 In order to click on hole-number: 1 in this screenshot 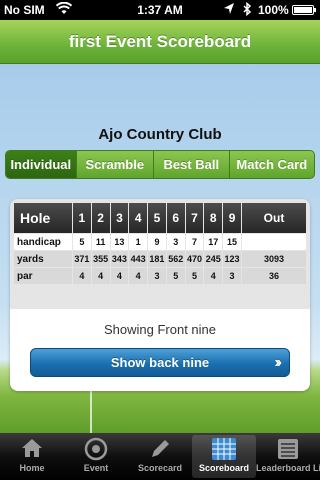, I will do `click(82, 218)`.